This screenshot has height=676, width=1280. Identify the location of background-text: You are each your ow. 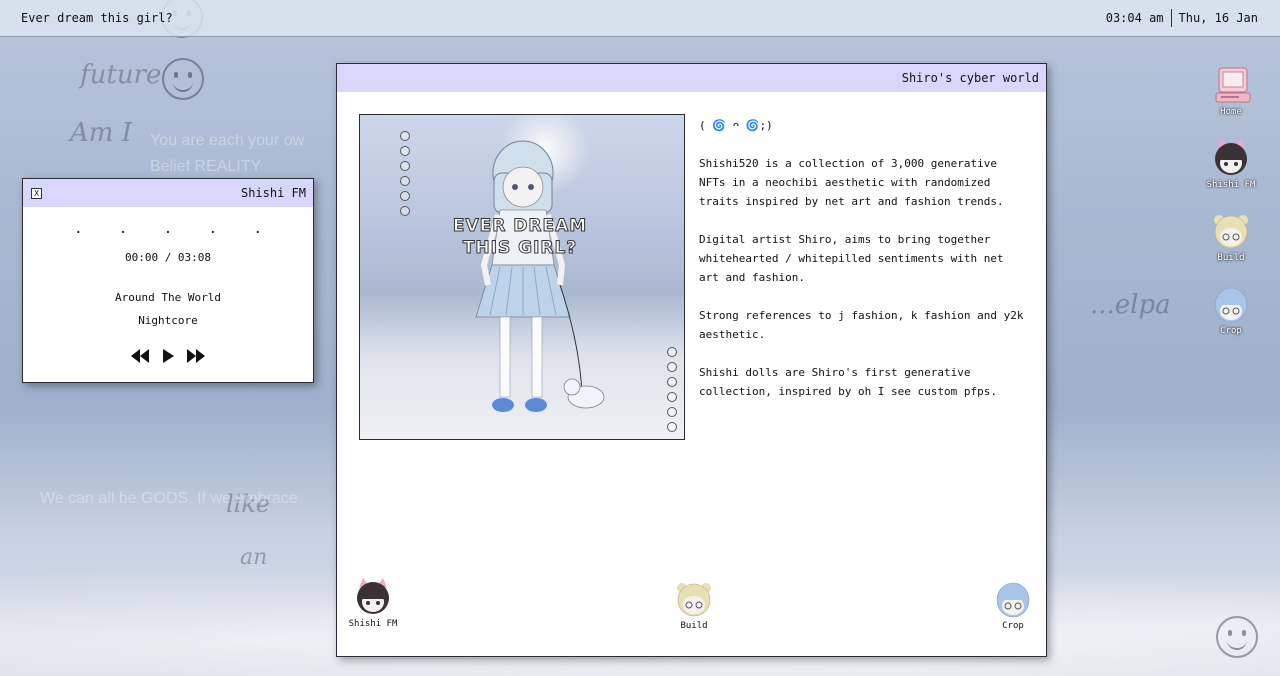
(227, 140).